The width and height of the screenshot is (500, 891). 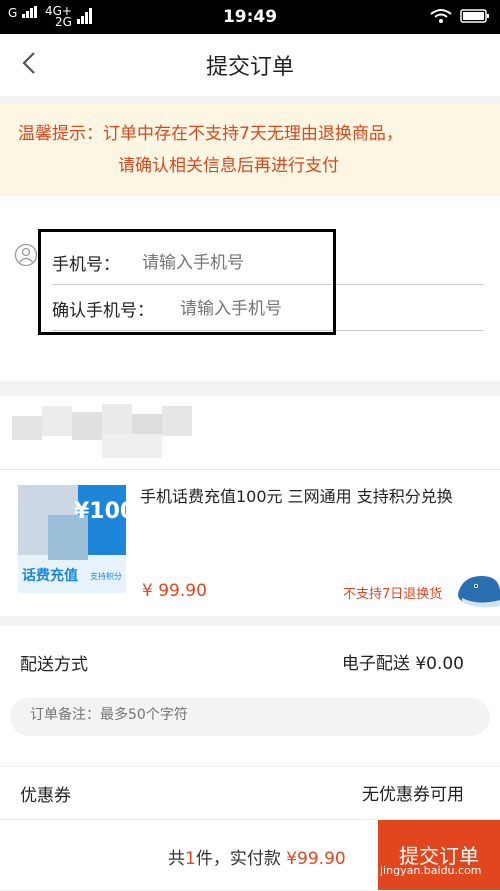 I want to click on total-amount: ¥99.90, so click(x=316, y=859).